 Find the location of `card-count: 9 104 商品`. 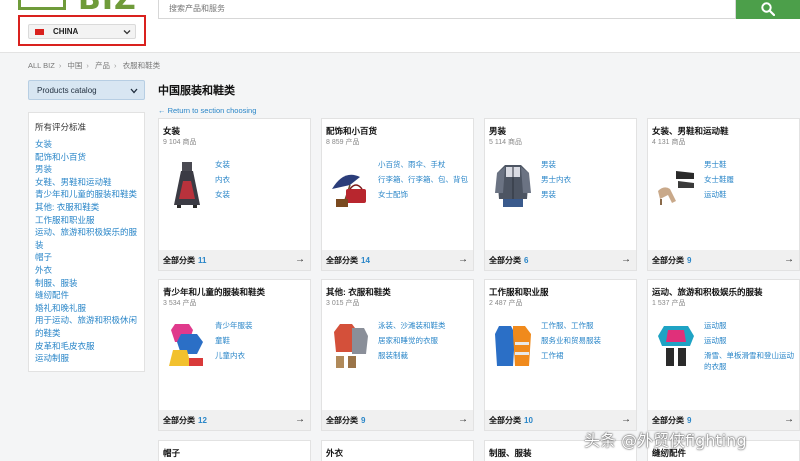

card-count: 9 104 商品 is located at coordinates (180, 142).